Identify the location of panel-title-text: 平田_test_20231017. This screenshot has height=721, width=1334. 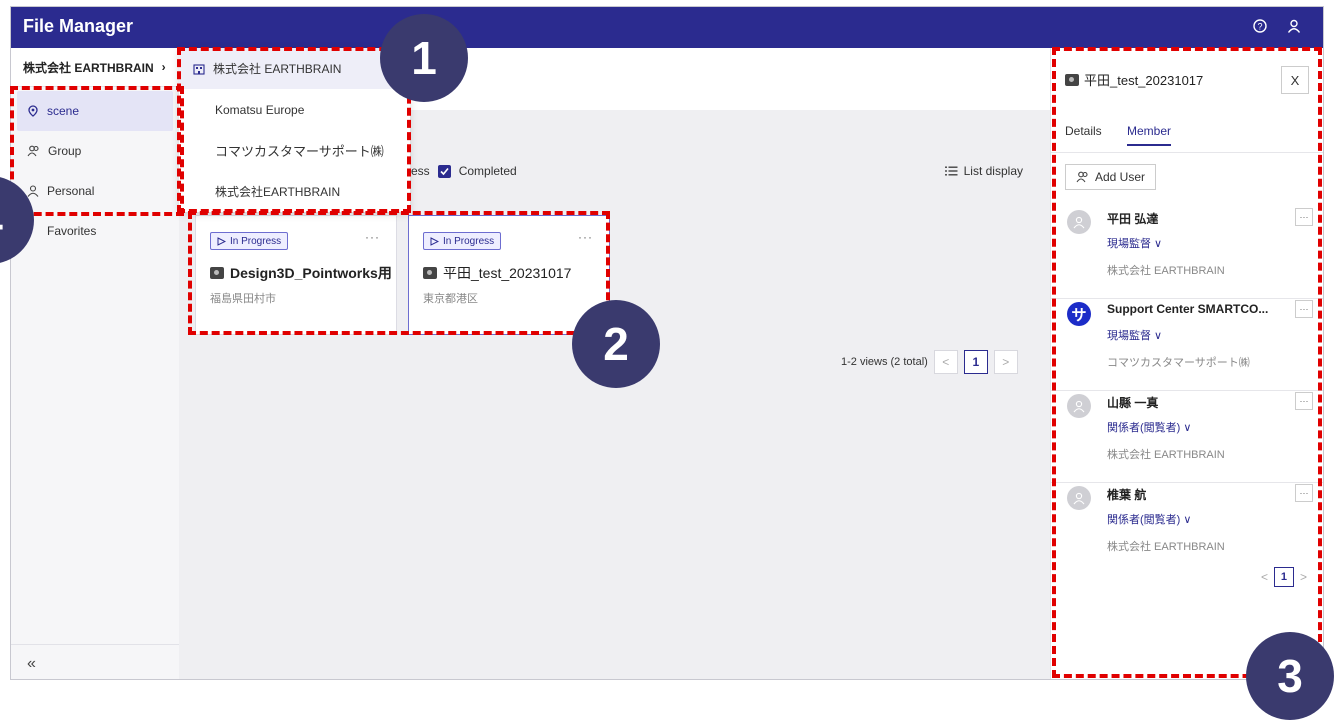
(1144, 80).